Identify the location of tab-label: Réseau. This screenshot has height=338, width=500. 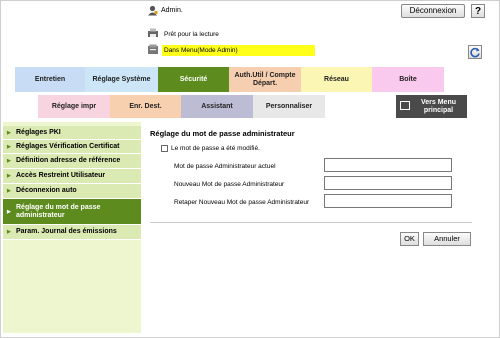
(336, 79).